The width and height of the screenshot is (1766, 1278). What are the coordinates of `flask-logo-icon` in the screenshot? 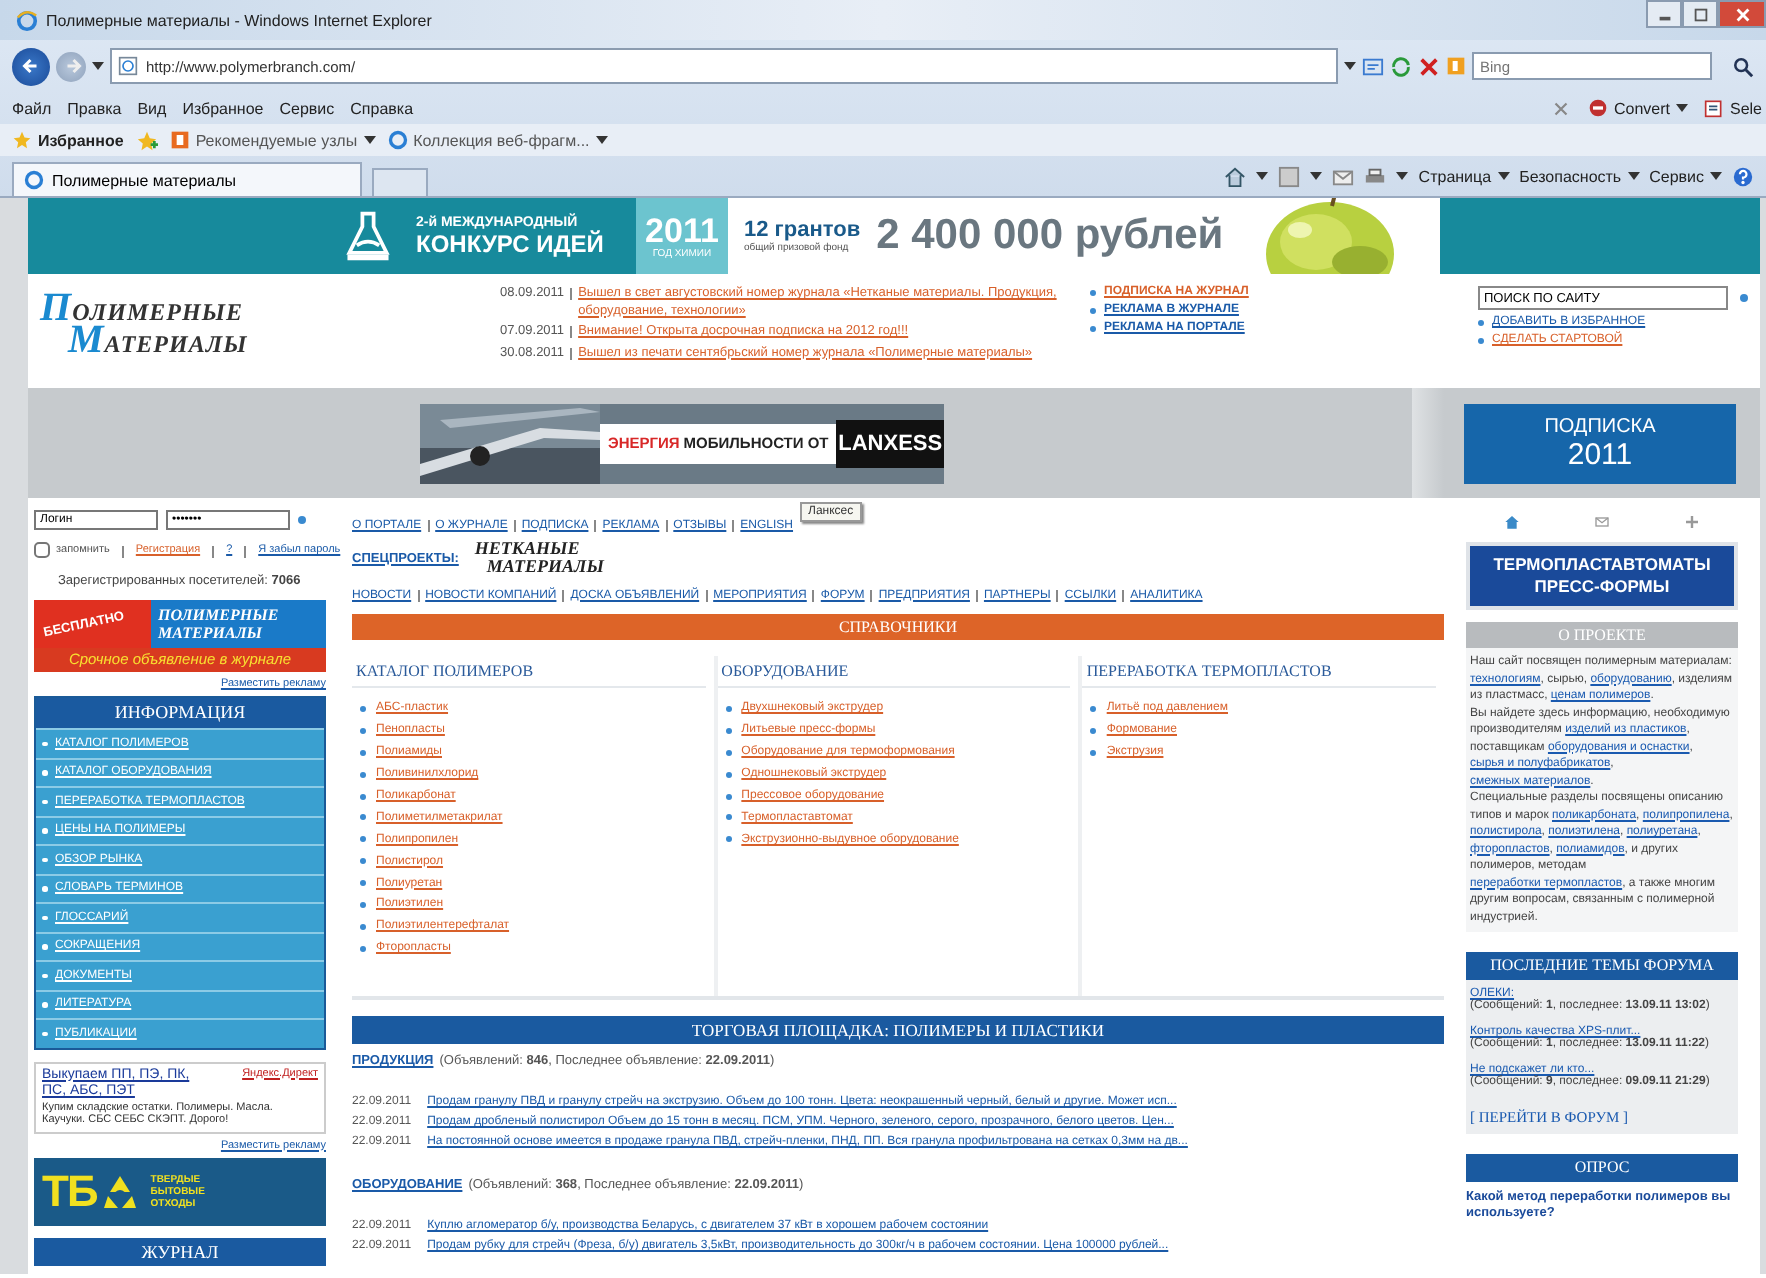 It's located at (368, 236).